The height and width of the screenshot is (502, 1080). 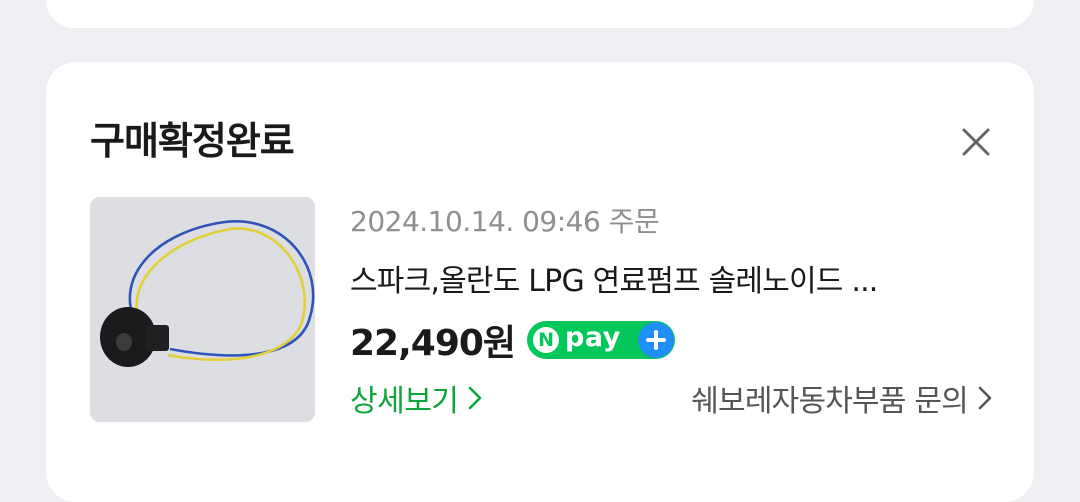 I want to click on previous-card, so click(x=540, y=14).